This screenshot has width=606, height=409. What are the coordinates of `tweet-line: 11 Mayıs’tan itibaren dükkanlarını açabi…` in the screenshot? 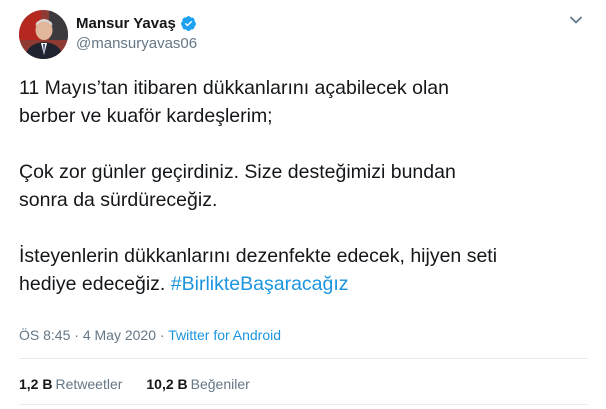 It's located at (234, 88).